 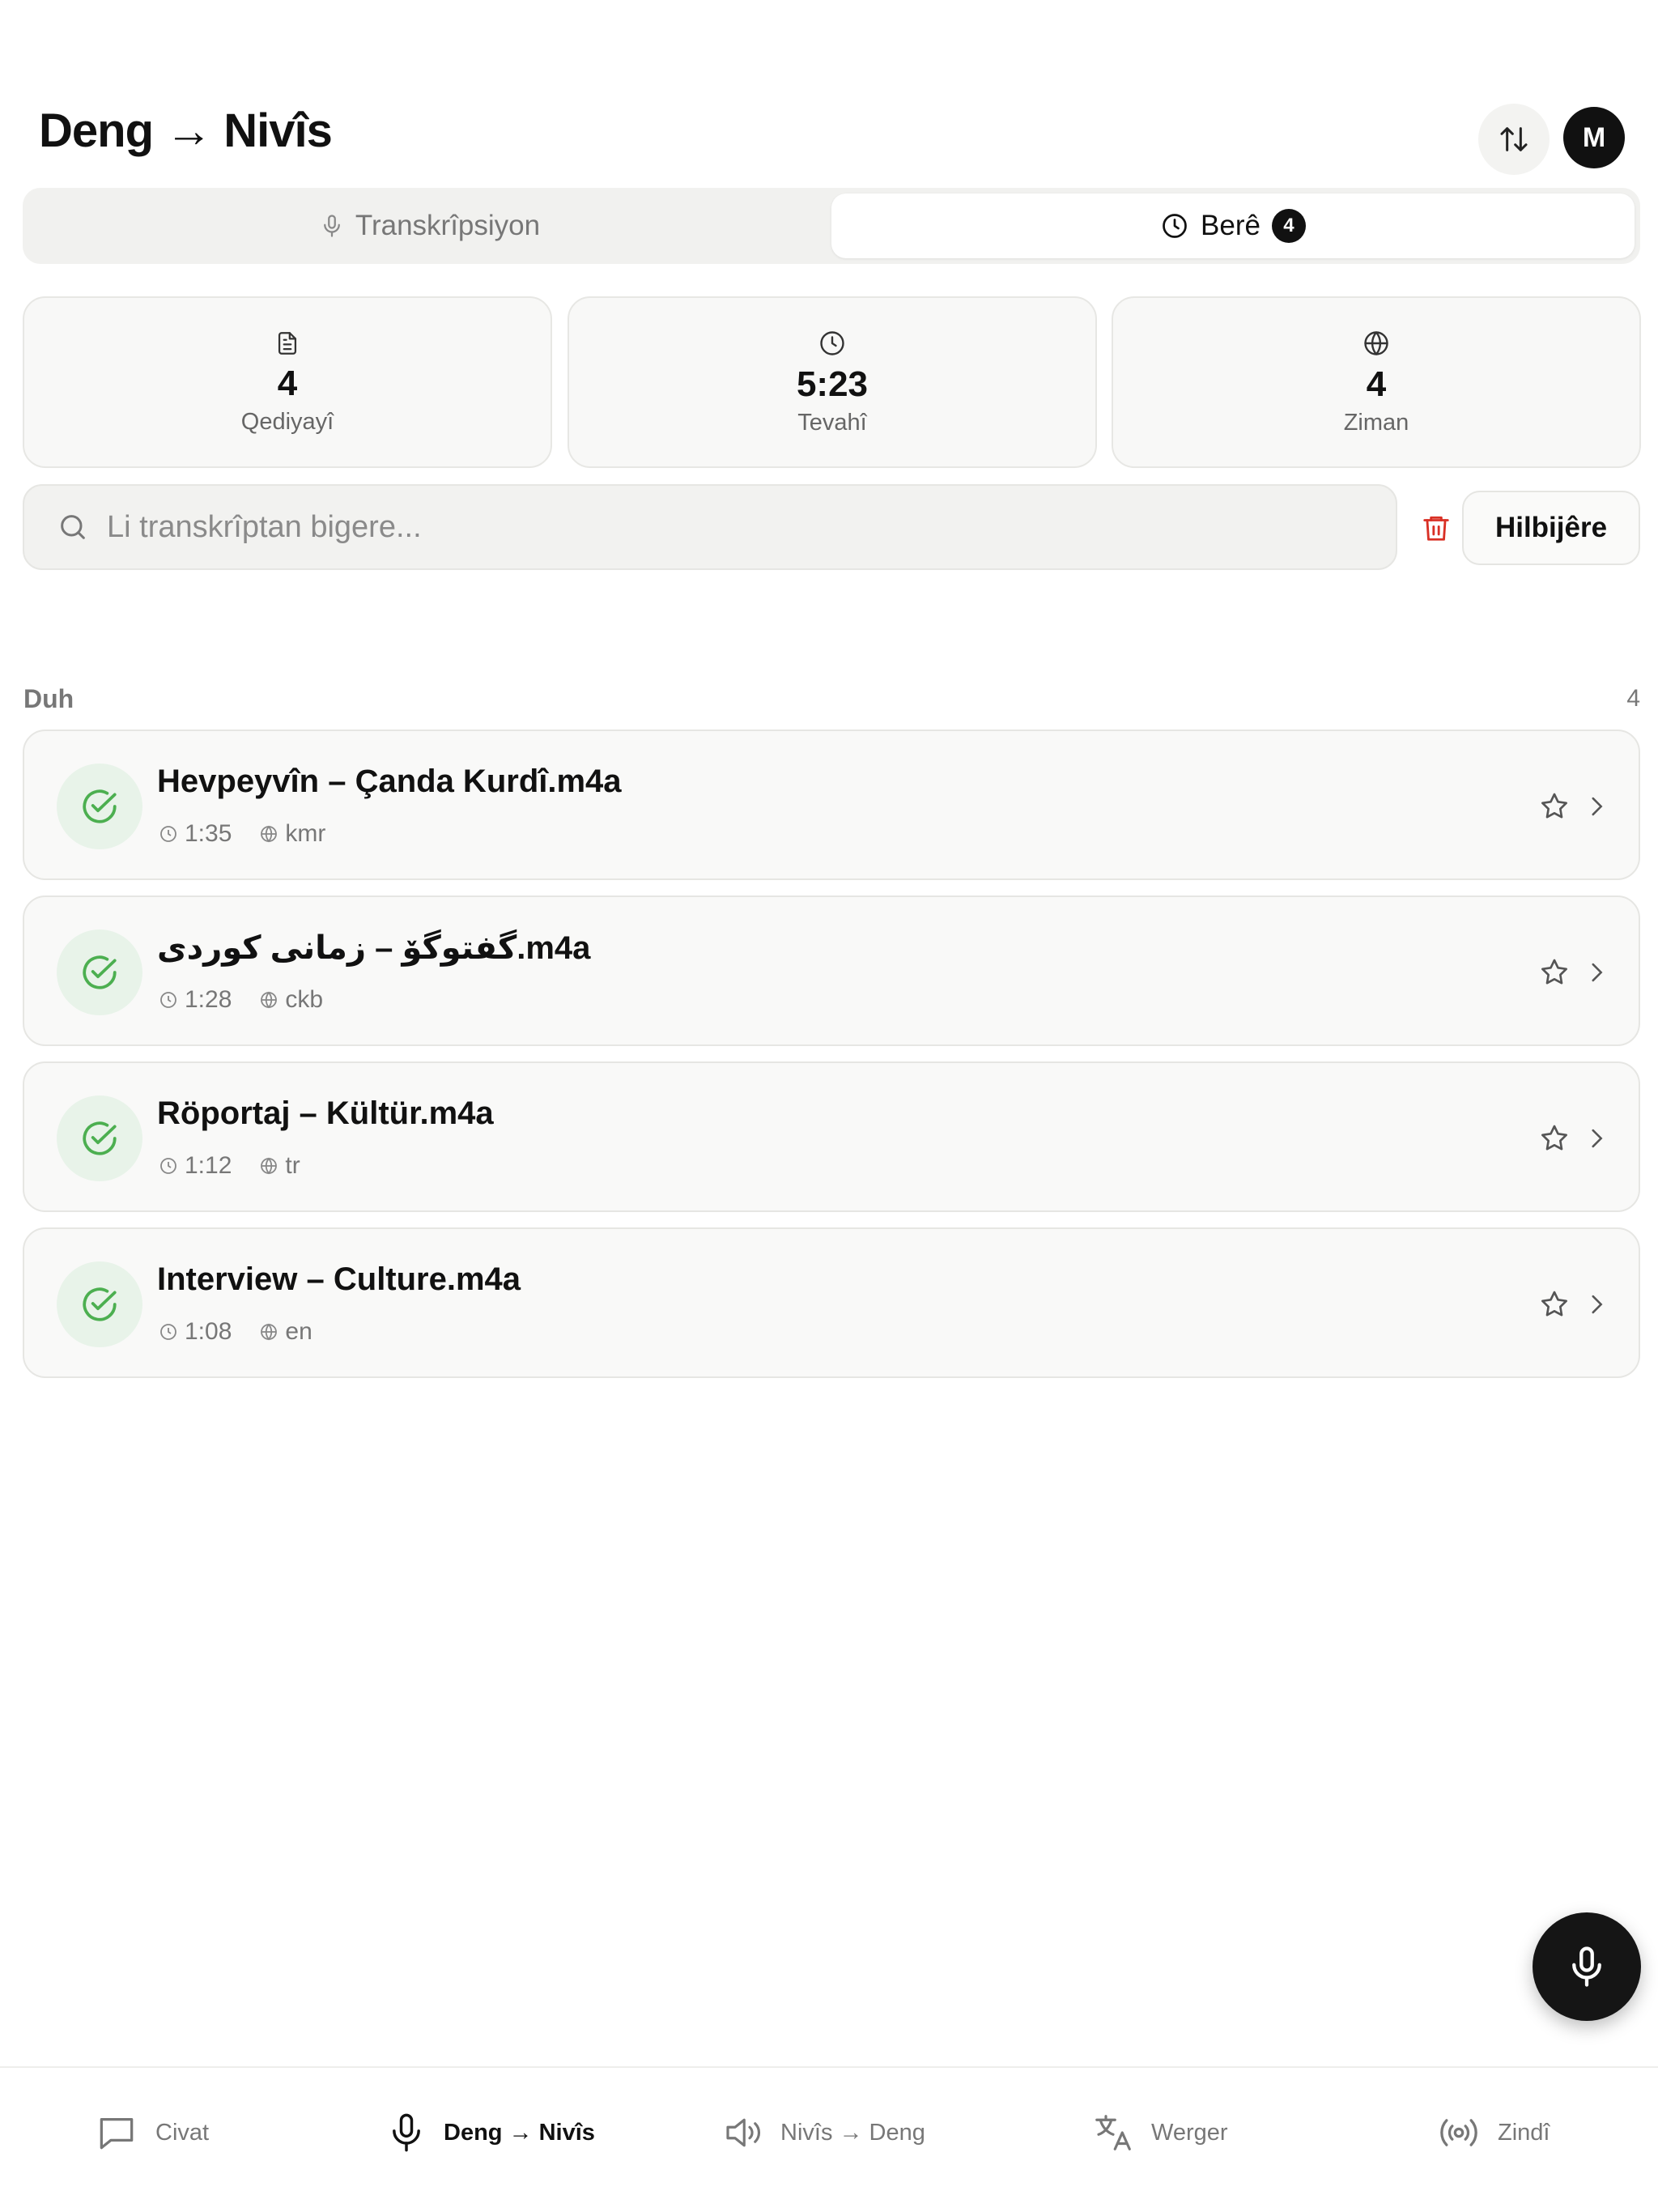 What do you see at coordinates (116, 2132) in the screenshot?
I see `chat-bubble-icon` at bounding box center [116, 2132].